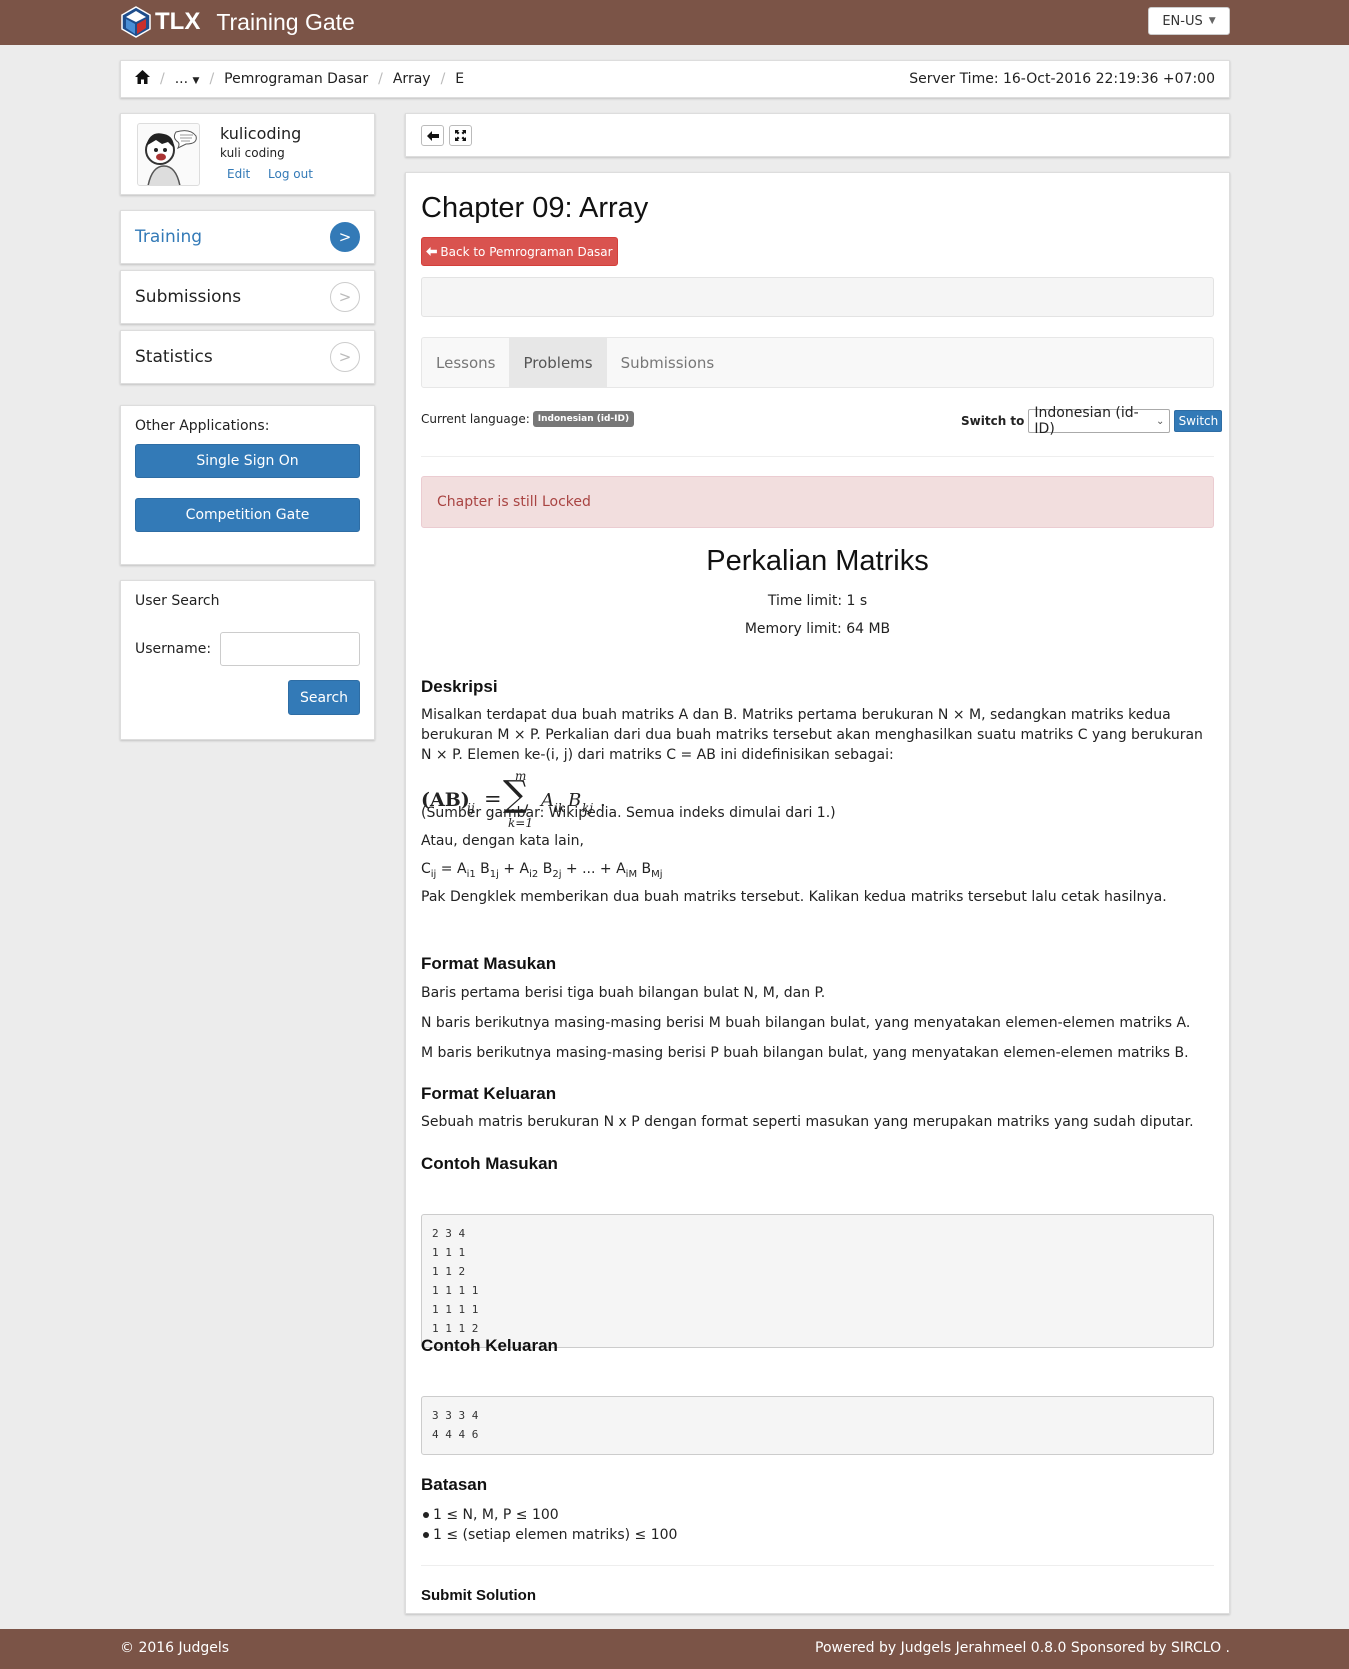  What do you see at coordinates (1160, 421) in the screenshot?
I see `chevron-down-icon: ⌄` at bounding box center [1160, 421].